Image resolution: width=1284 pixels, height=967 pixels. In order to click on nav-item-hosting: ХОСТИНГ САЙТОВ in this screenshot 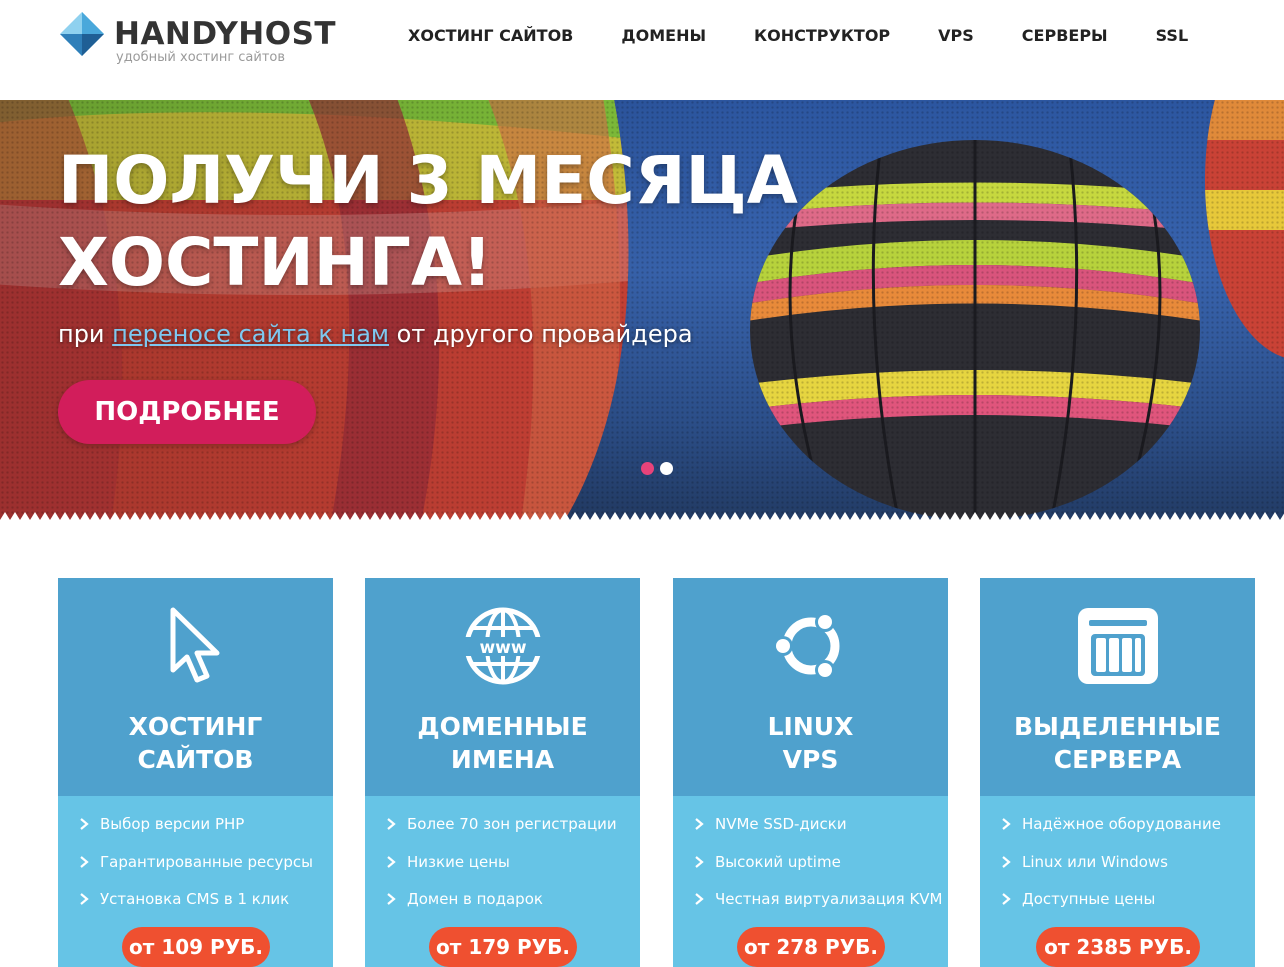, I will do `click(490, 36)`.